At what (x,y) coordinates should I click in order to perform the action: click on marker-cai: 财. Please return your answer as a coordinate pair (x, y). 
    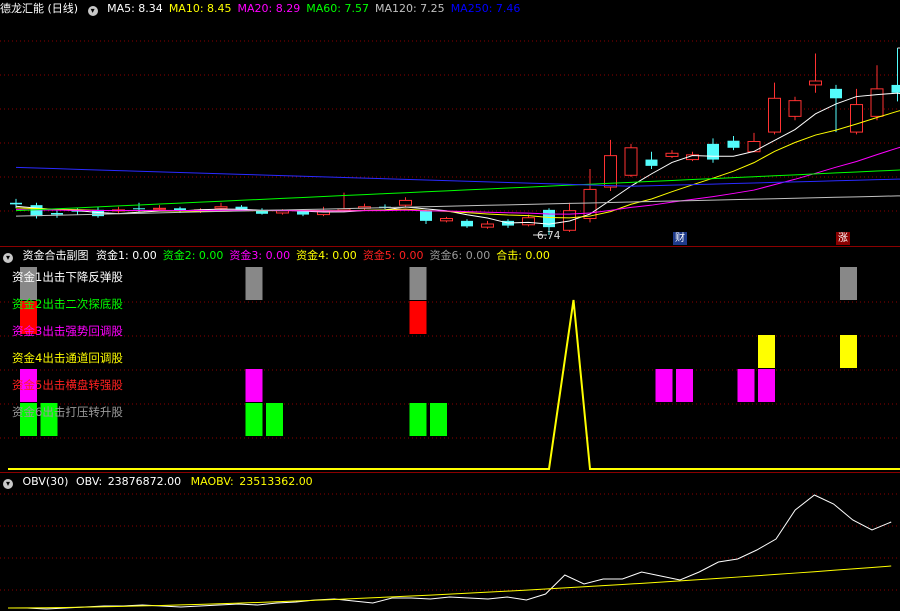
    Looking at the image, I should click on (680, 238).